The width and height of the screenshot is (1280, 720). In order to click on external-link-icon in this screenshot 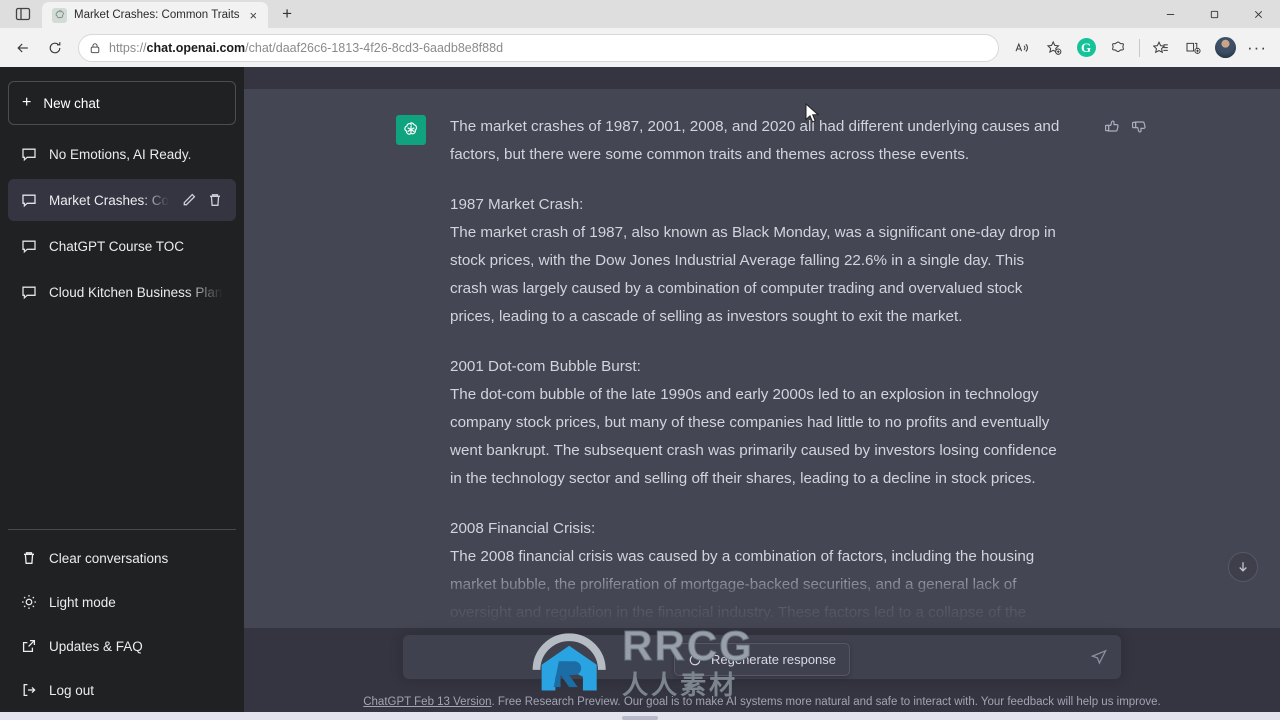, I will do `click(29, 646)`.